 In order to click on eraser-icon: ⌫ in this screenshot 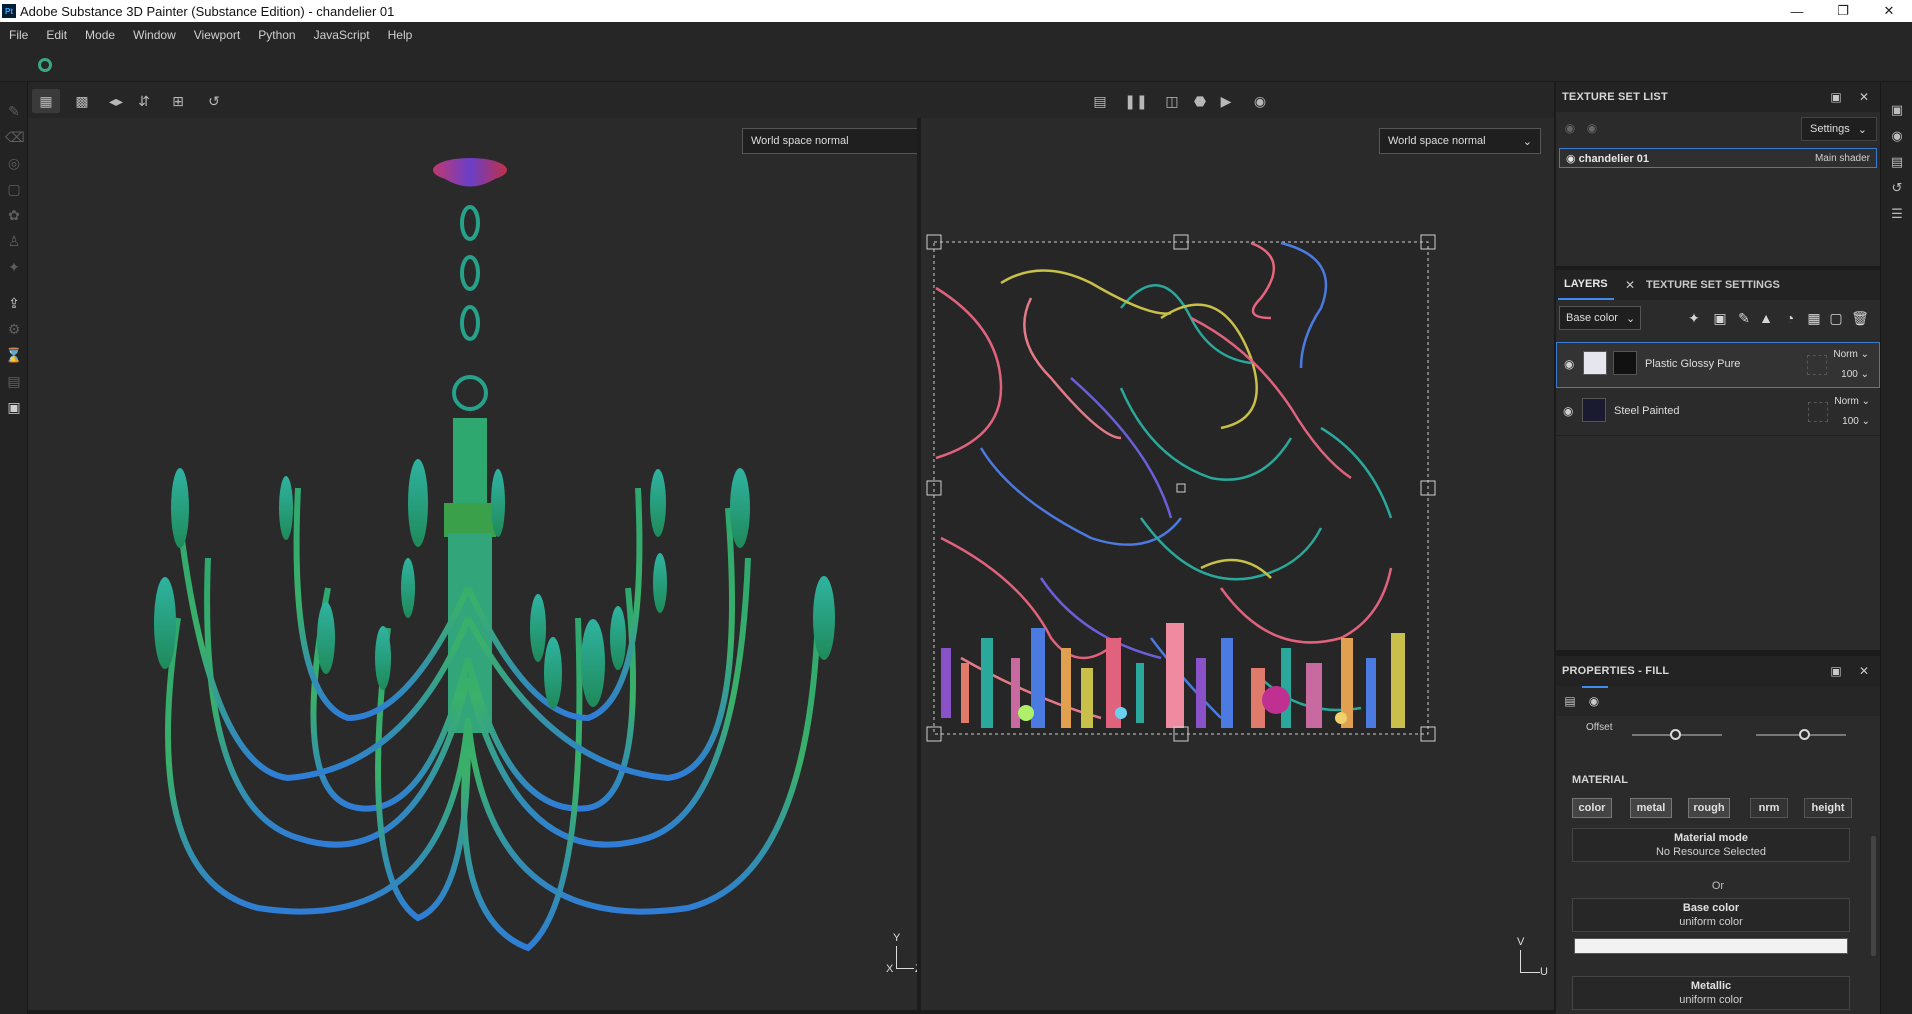, I will do `click(15, 137)`.